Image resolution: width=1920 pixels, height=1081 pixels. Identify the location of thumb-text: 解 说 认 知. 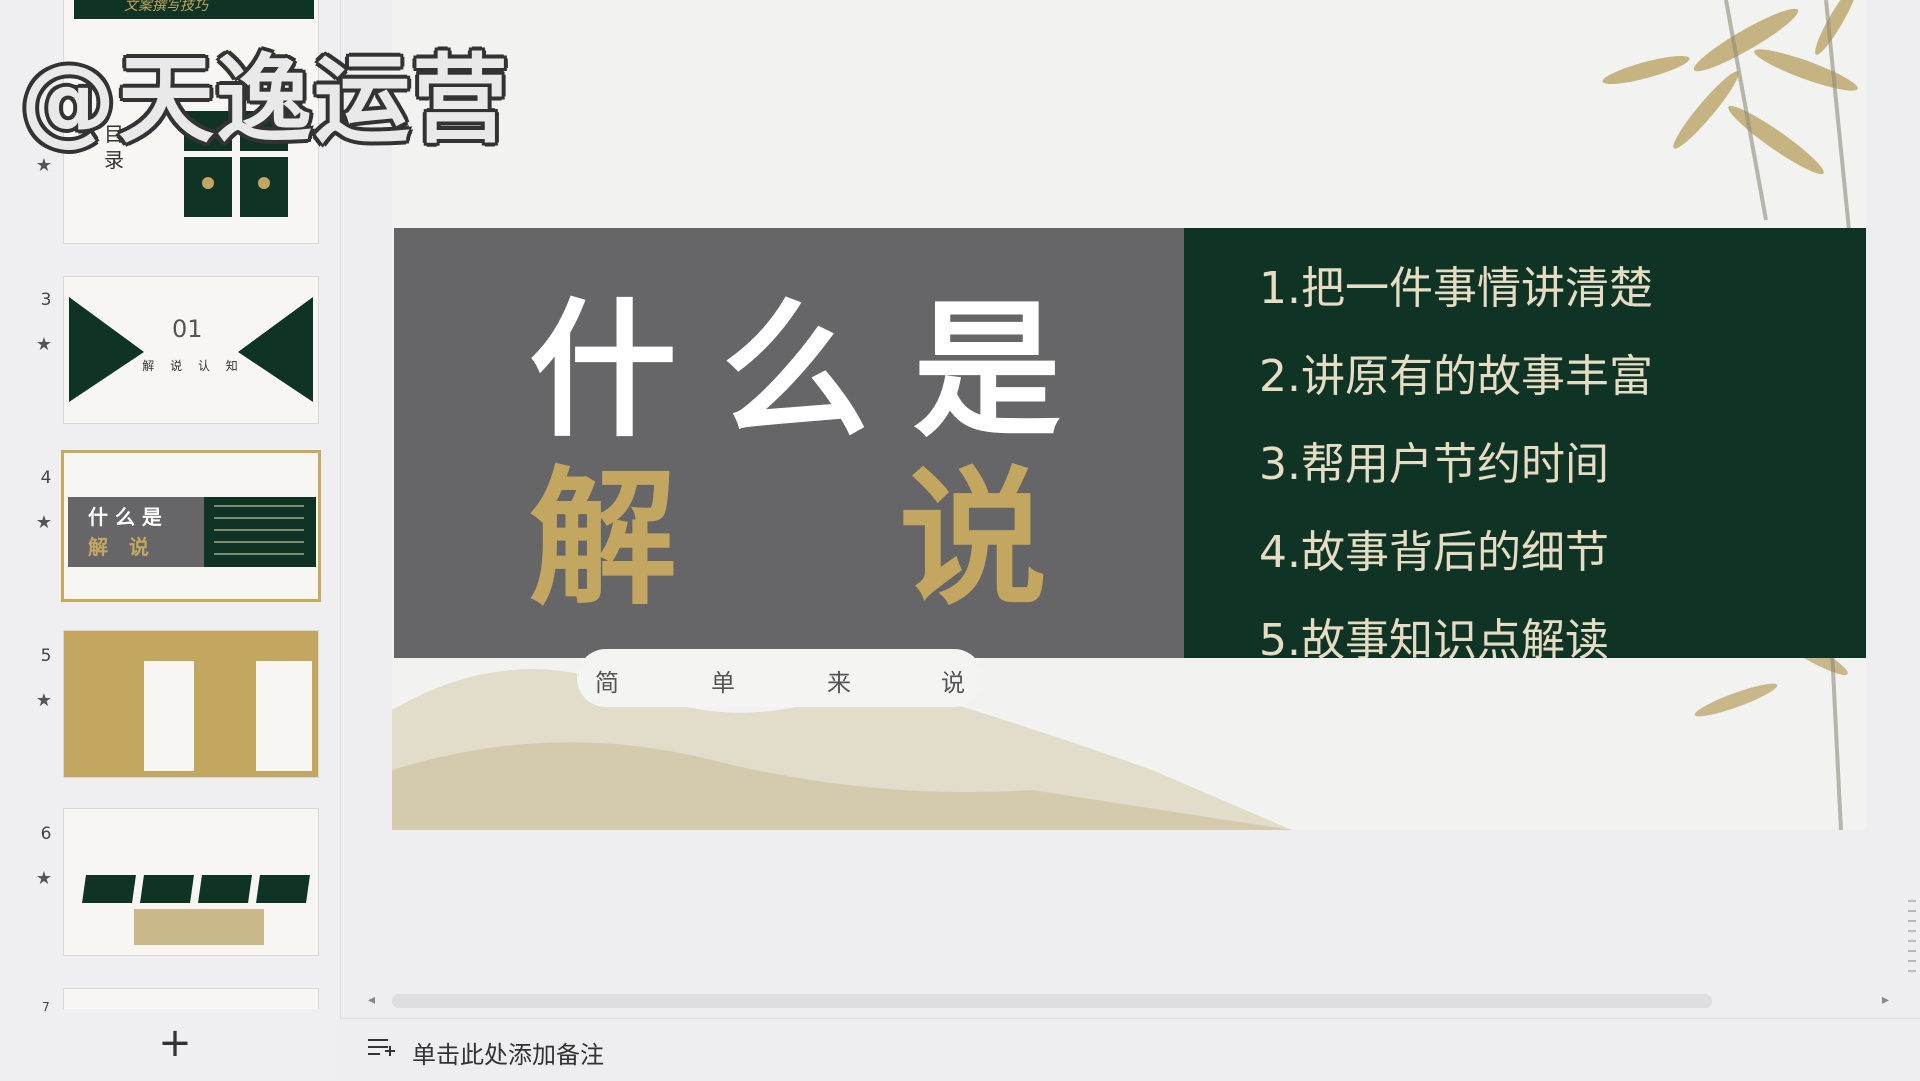
(193, 366).